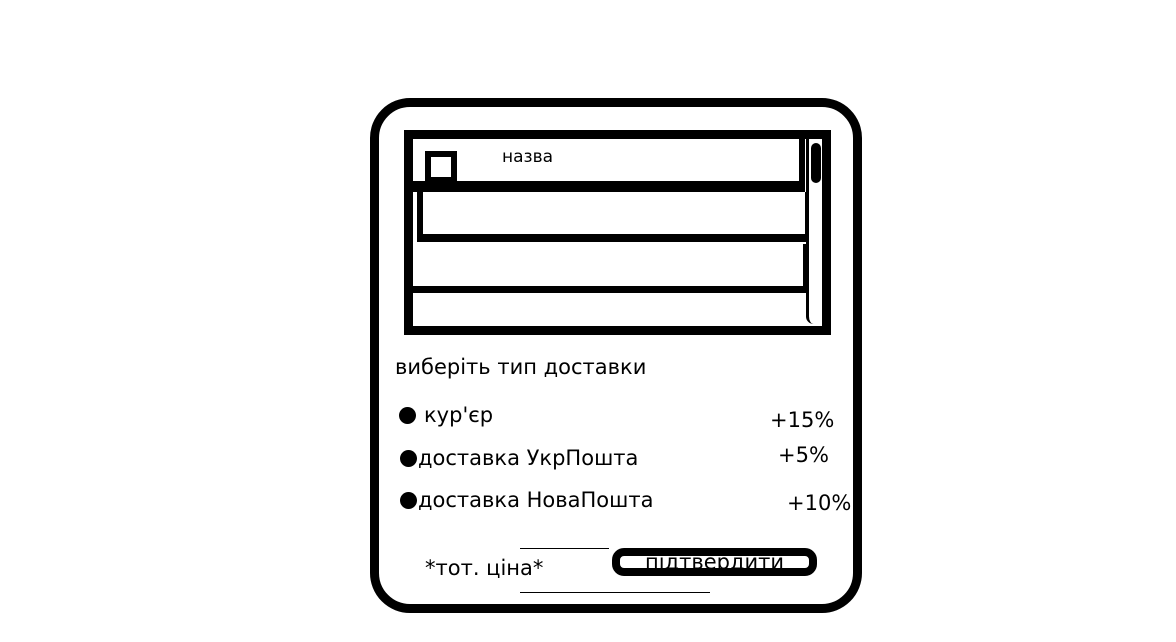 This screenshot has height=642, width=1176. Describe the element at coordinates (819, 503) in the screenshot. I see `surcharge-novaposhta: +10%` at that location.